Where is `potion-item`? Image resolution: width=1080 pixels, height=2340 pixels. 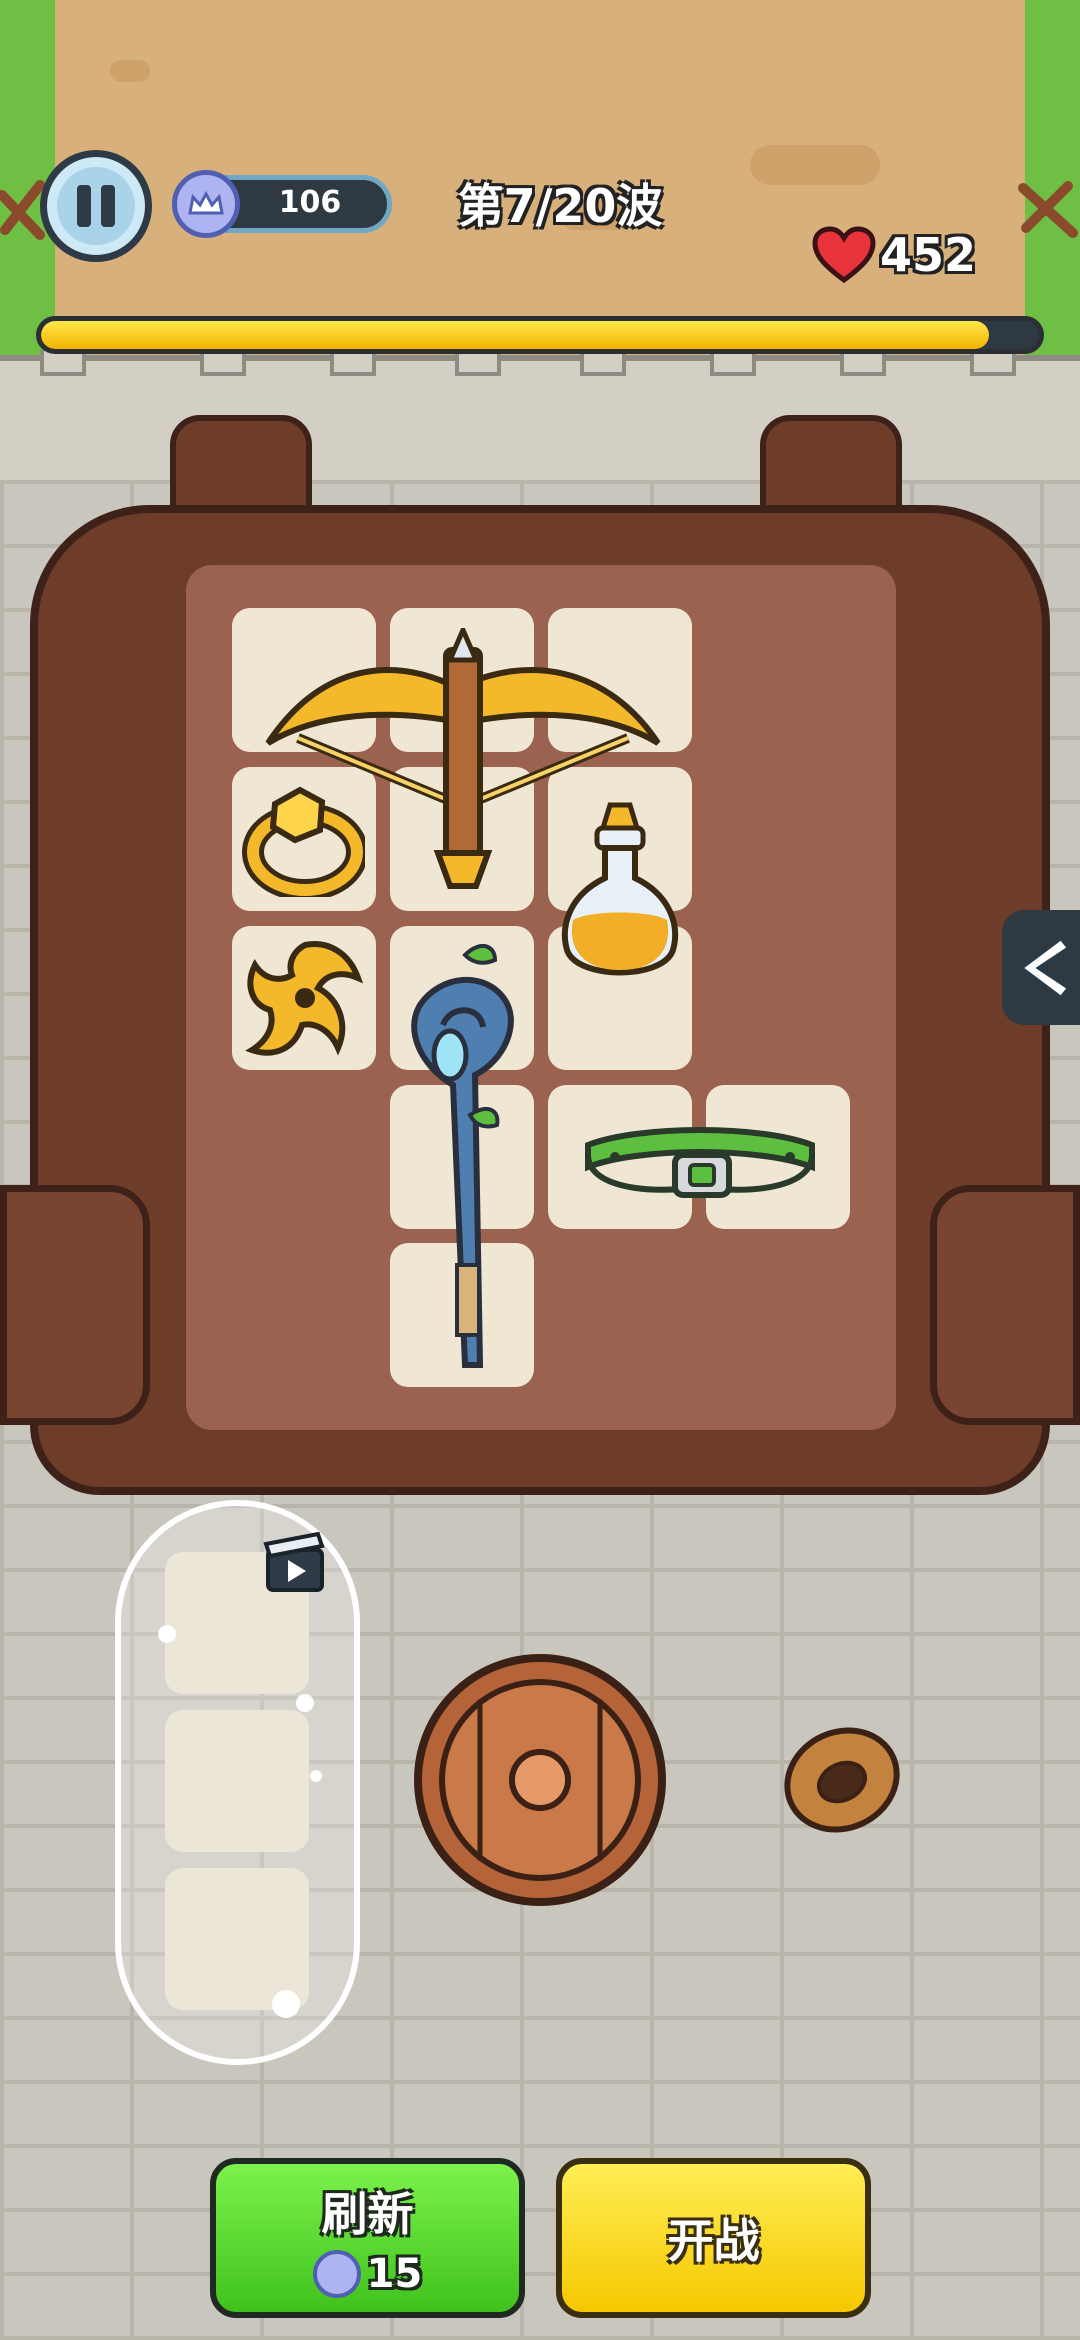
potion-item is located at coordinates (620, 895).